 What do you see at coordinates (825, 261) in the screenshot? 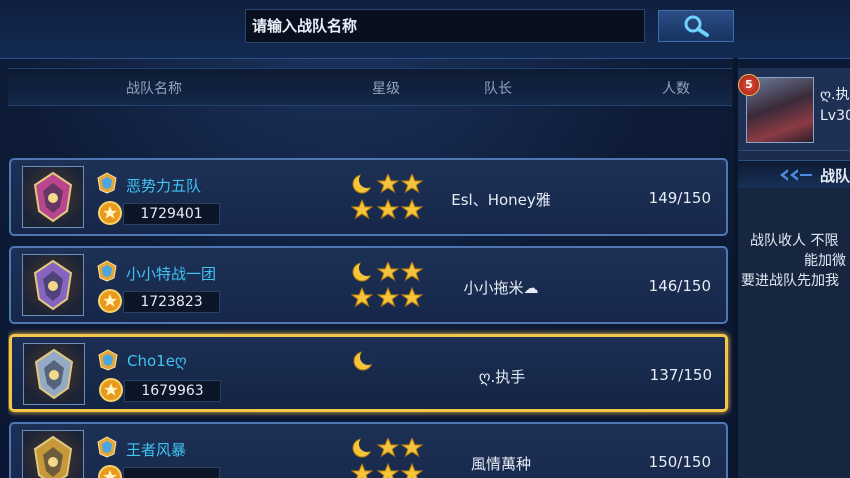
I see `announcement-line-2: 能加微` at bounding box center [825, 261].